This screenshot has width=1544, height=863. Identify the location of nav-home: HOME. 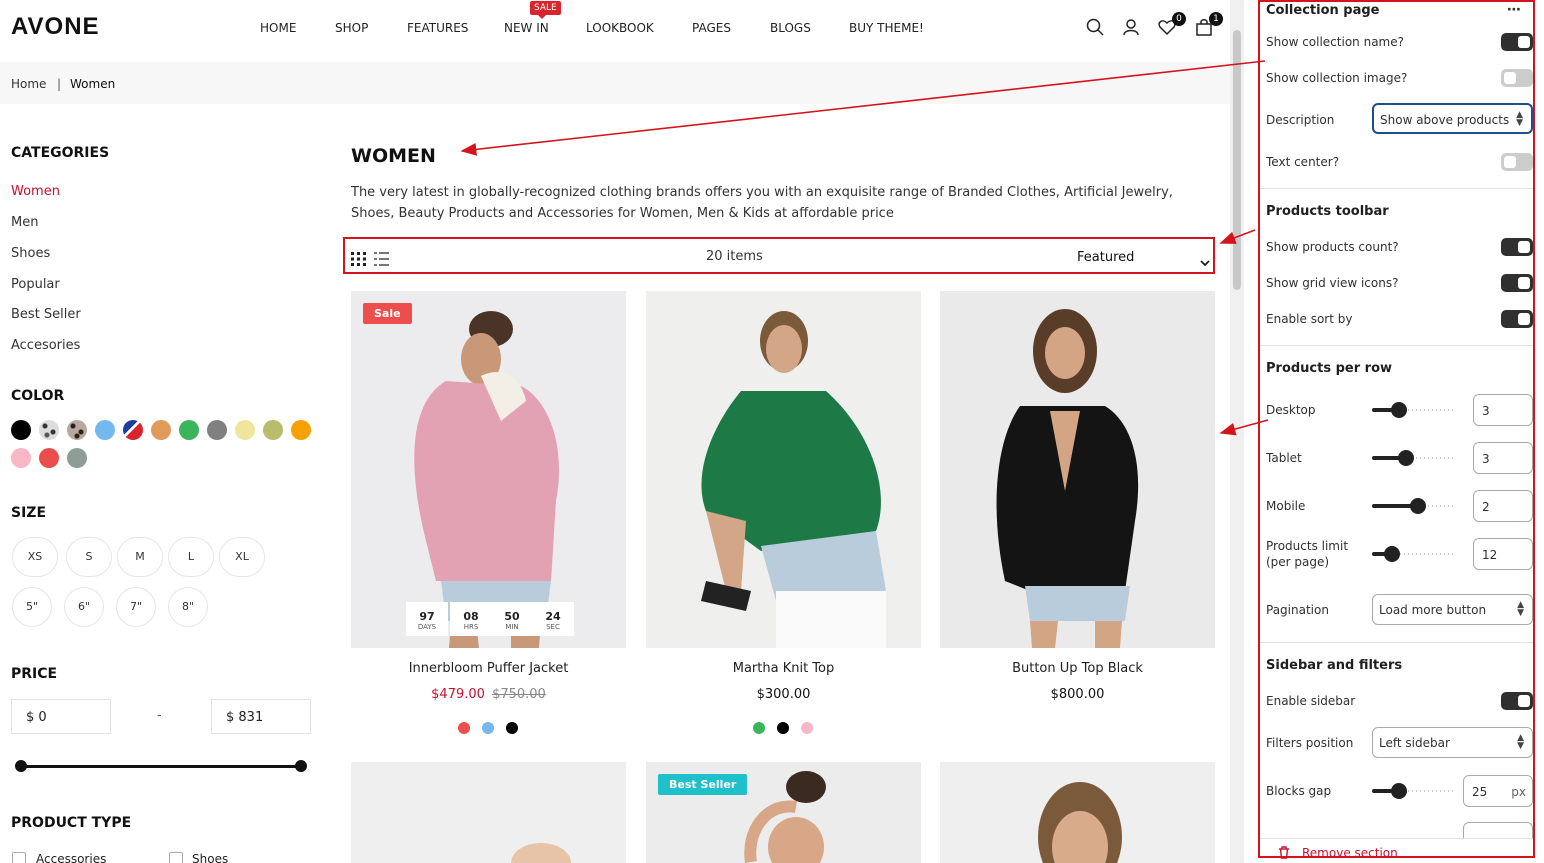
(278, 28).